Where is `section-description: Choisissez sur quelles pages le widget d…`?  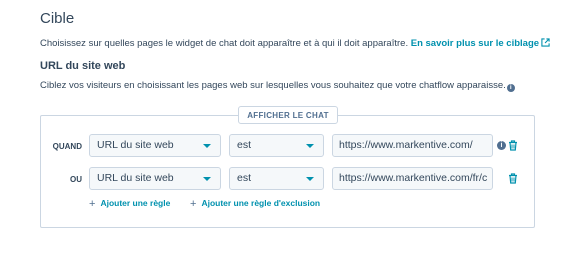 section-description: Choisissez sur quelles pages le widget d… is located at coordinates (295, 43).